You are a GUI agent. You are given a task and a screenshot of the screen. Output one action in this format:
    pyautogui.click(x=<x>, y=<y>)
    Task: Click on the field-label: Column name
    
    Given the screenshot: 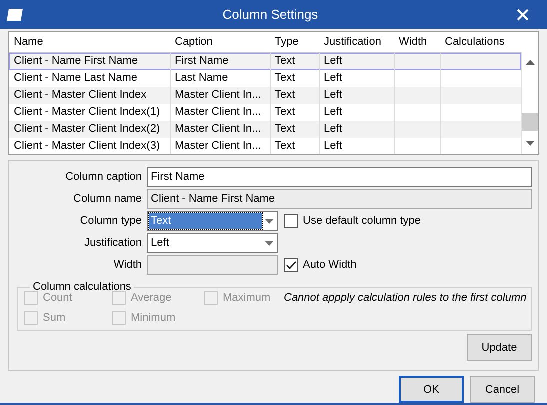 What is the action you would take?
    pyautogui.click(x=107, y=199)
    